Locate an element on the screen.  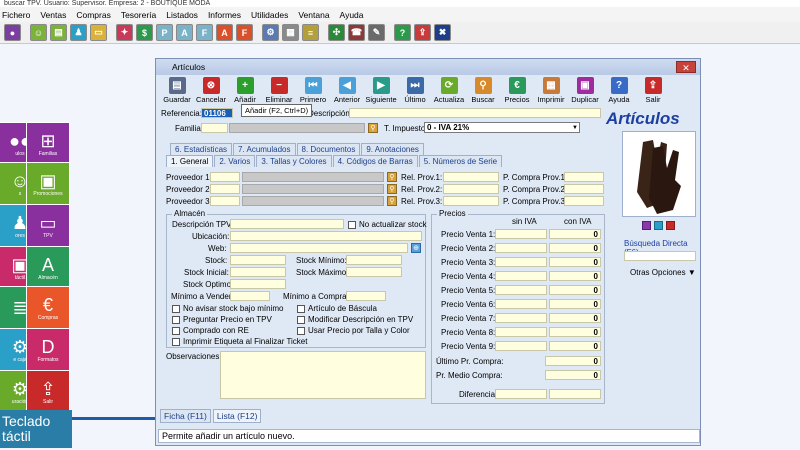
desc-tpv-input is located at coordinates (287, 224).